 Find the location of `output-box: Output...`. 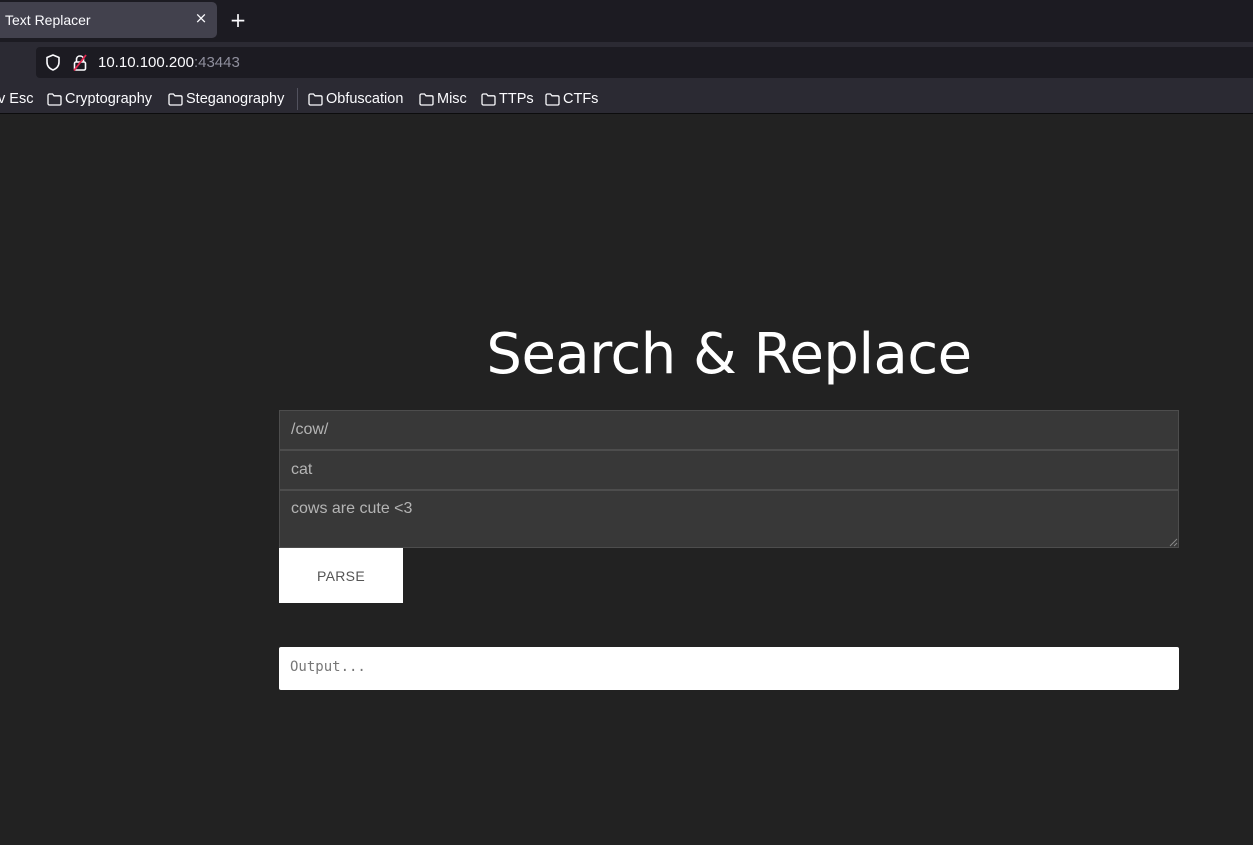

output-box: Output... is located at coordinates (729, 668).